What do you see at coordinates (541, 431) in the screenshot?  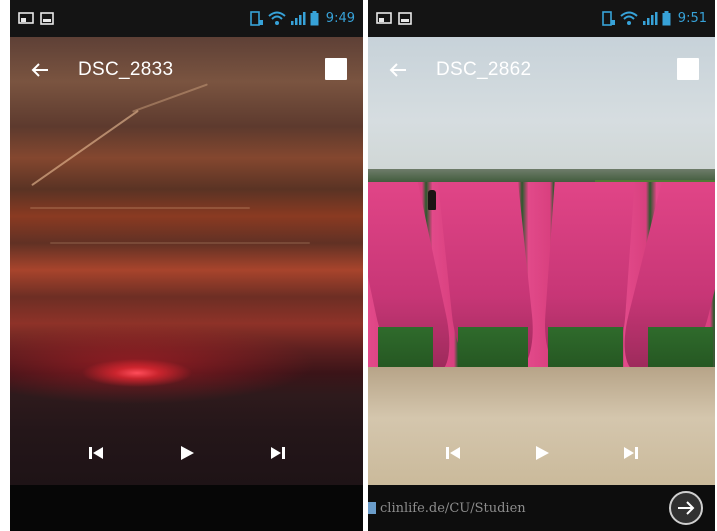 I see `soil` at bounding box center [541, 431].